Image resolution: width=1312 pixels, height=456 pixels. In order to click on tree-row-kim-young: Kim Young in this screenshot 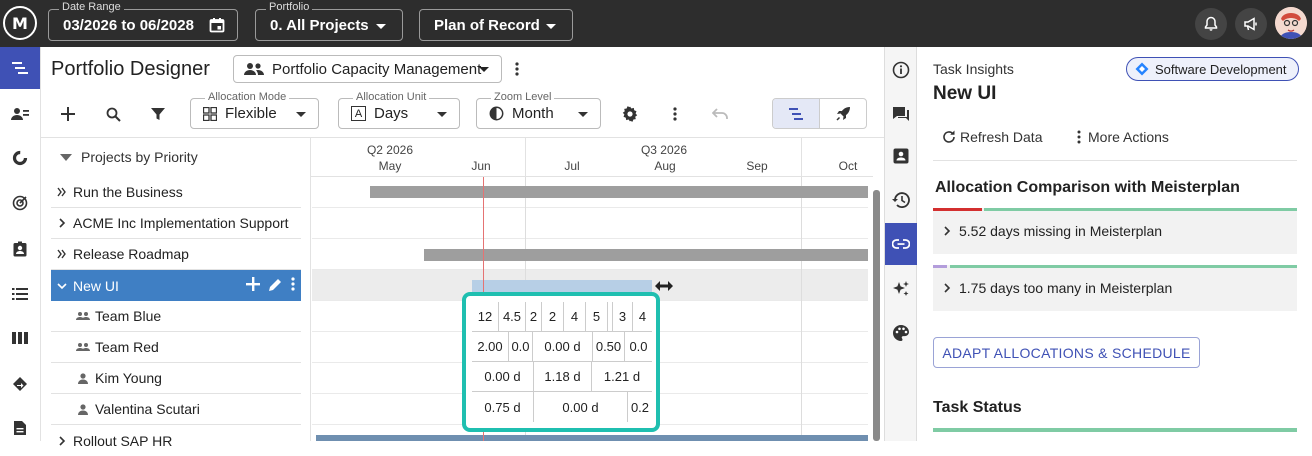, I will do `click(176, 378)`.